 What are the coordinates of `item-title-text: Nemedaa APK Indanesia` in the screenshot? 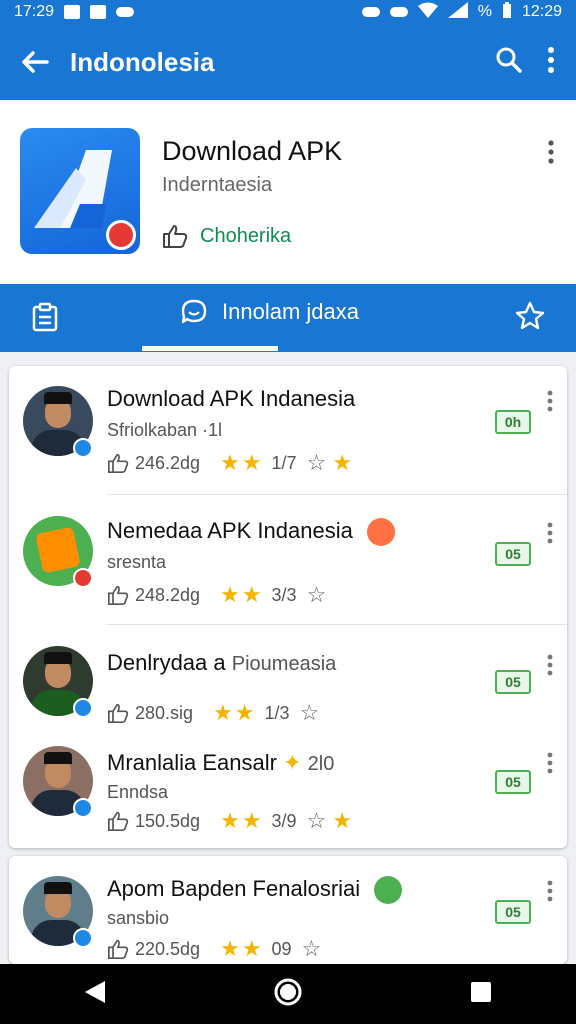 It's located at (230, 530).